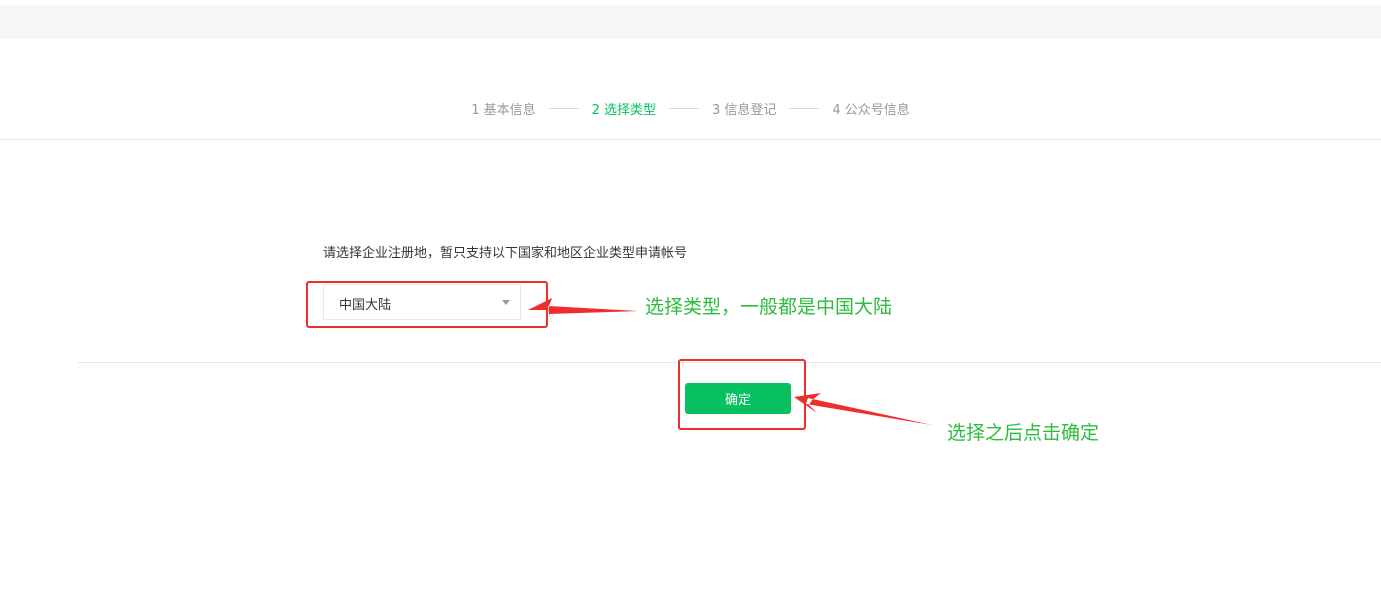 The height and width of the screenshot is (596, 1381). What do you see at coordinates (742, 394) in the screenshot?
I see `highlight-box-confirm` at bounding box center [742, 394].